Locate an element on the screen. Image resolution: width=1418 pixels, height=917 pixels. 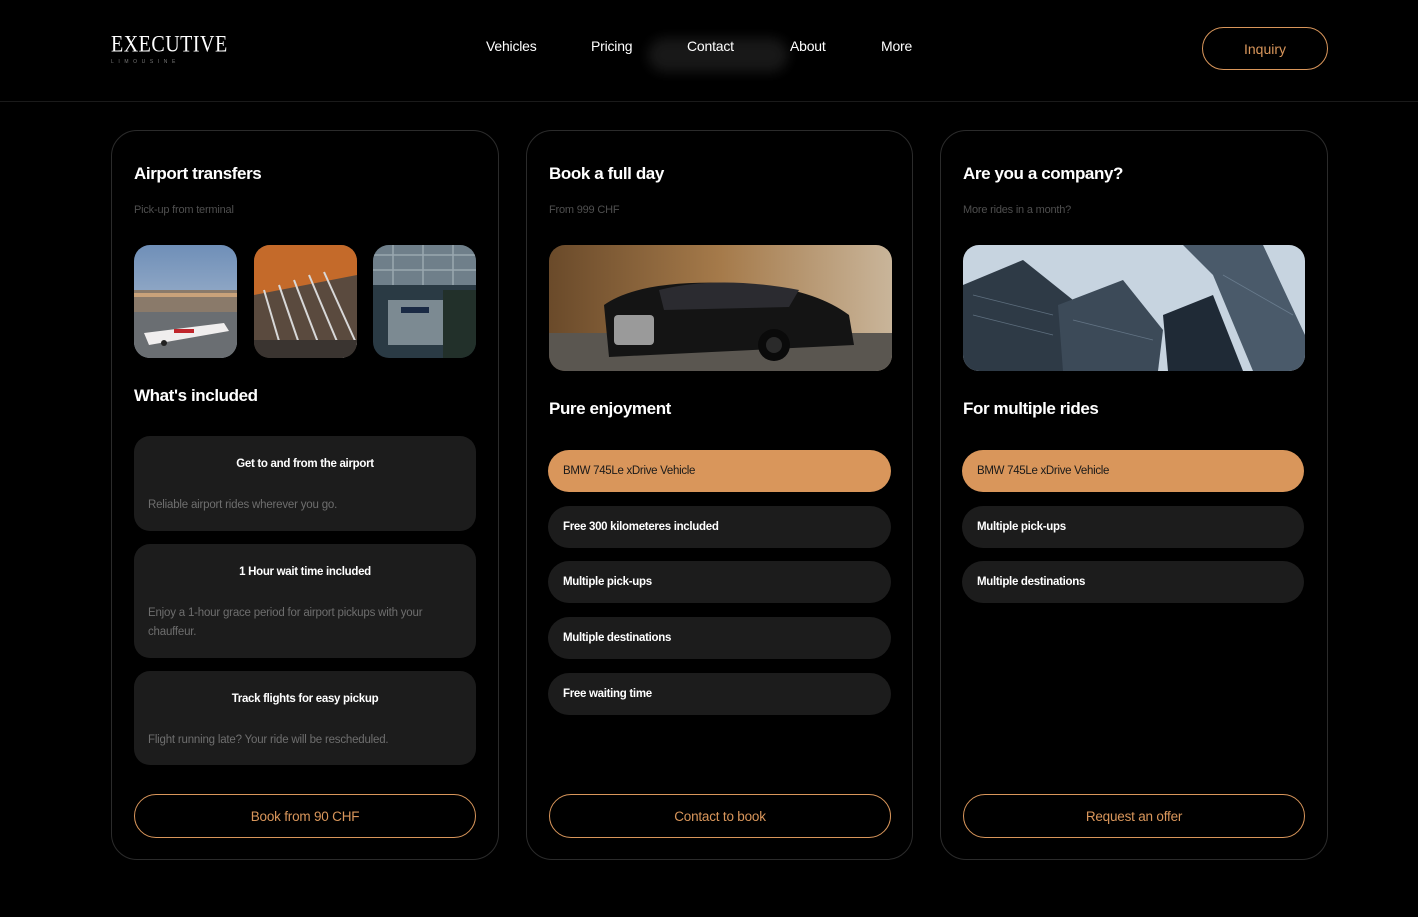
logo: EXECUTIVE LIMOUSINE is located at coordinates (169, 48).